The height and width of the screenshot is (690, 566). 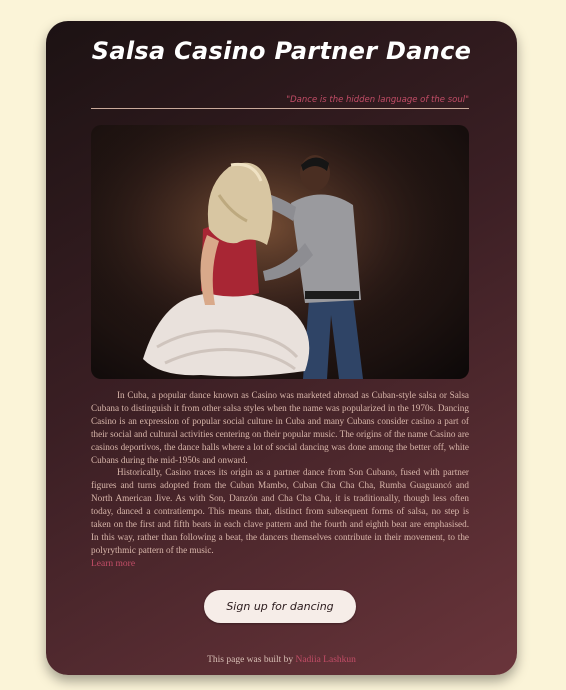 I want to click on divider, so click(x=280, y=108).